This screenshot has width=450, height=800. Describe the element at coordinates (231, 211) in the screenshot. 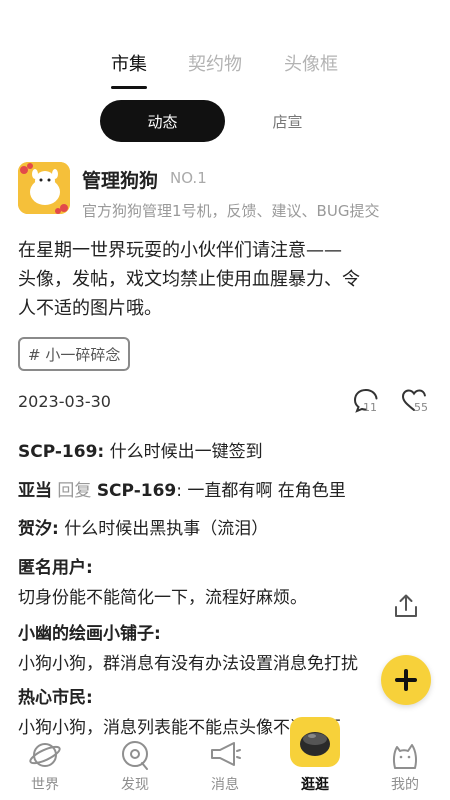

I see `author-bio: 官方狗狗管理1号机，反馈、建议、BUG提交` at that location.